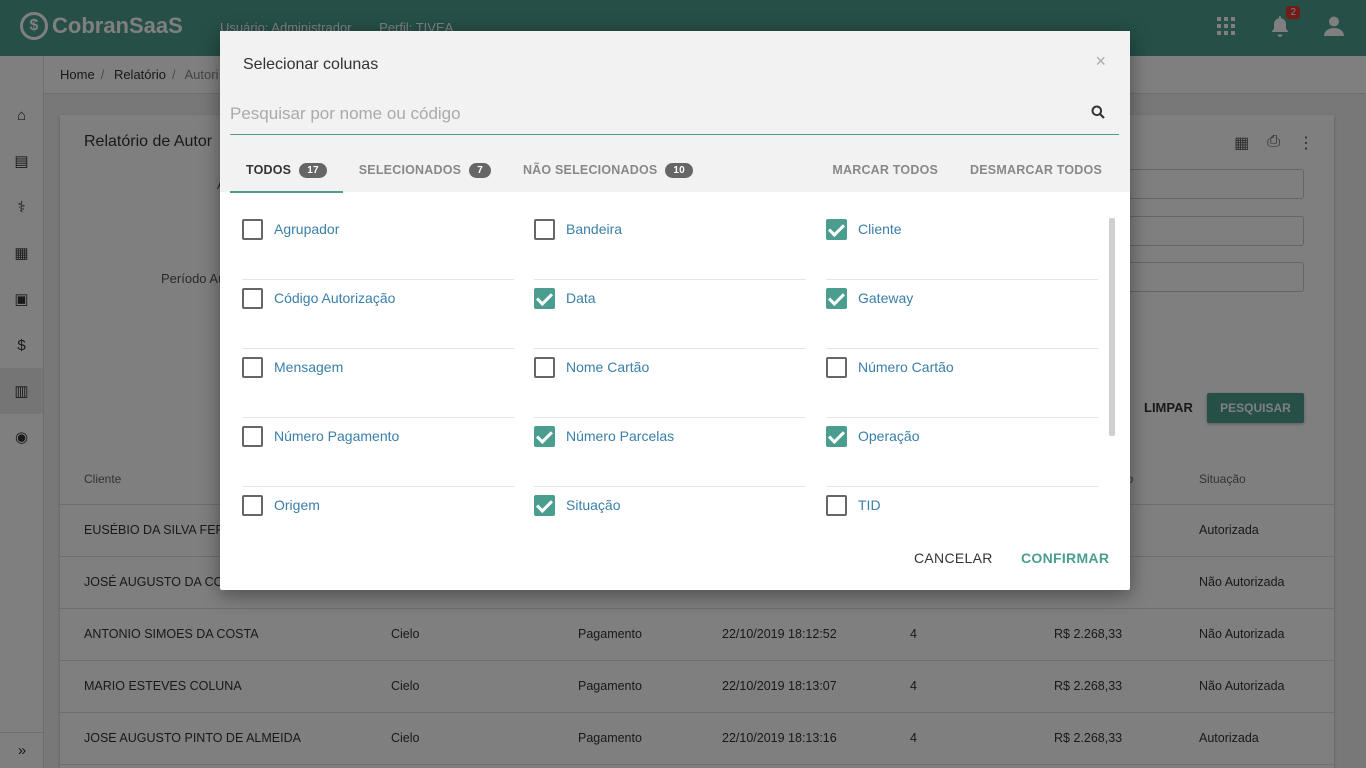 This screenshot has width=1366, height=768. I want to click on search-icon, so click(1098, 112).